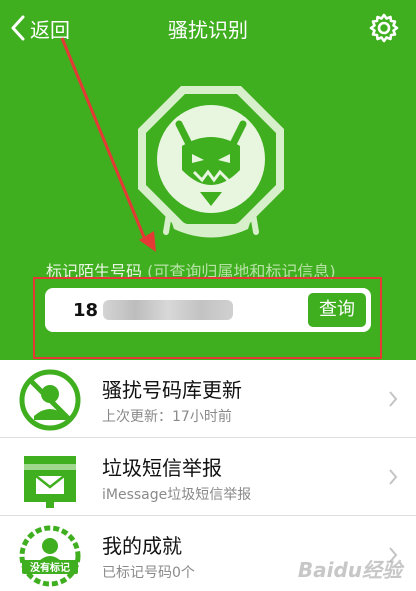 The width and height of the screenshot is (416, 591). I want to click on item-desc: iMessage垃圾短信举报, so click(177, 495).